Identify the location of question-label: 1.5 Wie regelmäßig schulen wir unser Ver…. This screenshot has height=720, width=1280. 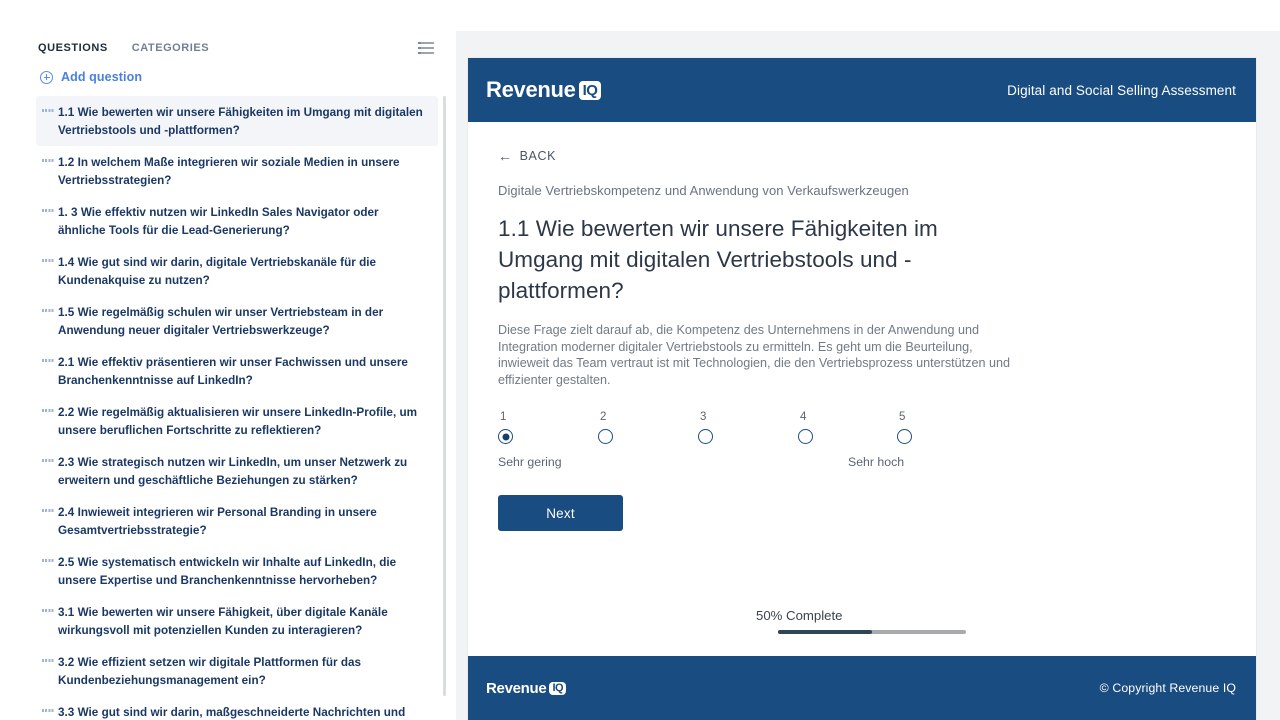
(221, 321).